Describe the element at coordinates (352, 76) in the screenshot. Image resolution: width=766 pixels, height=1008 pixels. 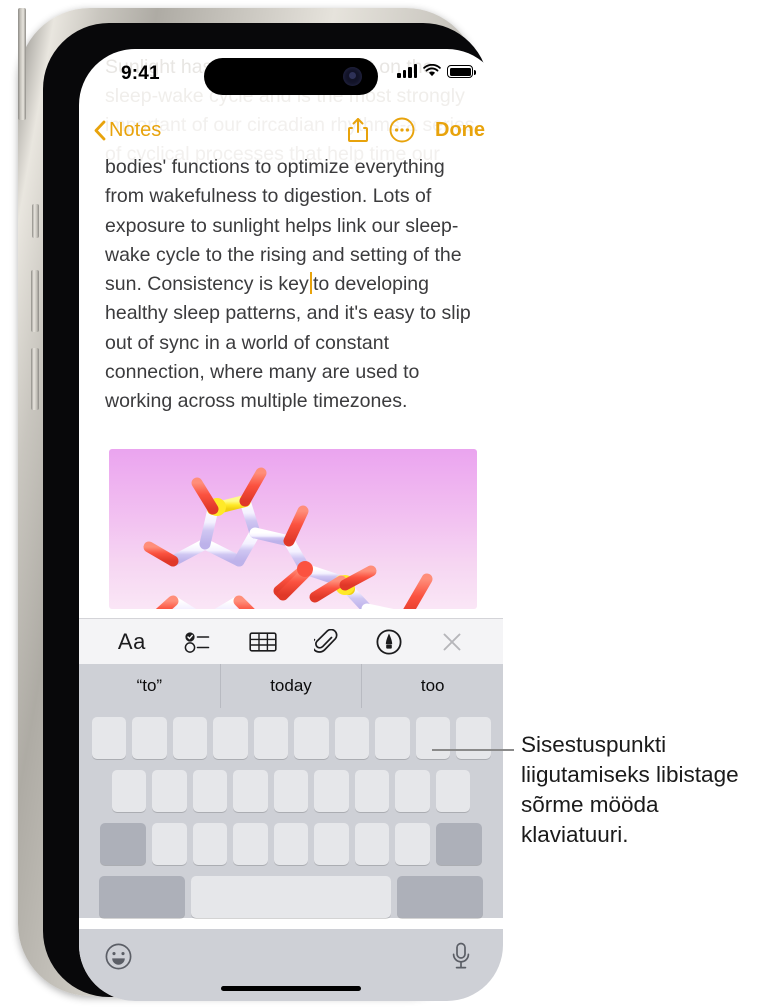
I see `front-camera-icon` at that location.